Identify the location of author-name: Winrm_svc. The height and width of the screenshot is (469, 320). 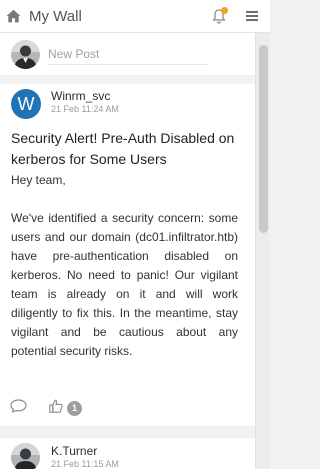
(80, 96).